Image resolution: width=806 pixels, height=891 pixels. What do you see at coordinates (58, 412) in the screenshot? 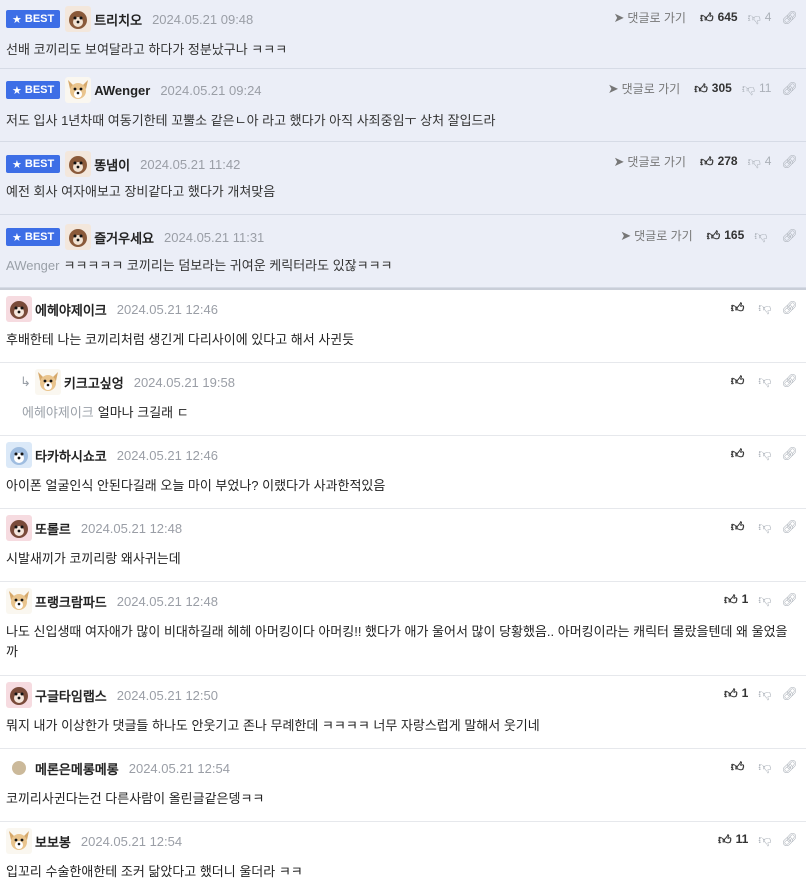
I see `mention: 에헤야제이크` at bounding box center [58, 412].